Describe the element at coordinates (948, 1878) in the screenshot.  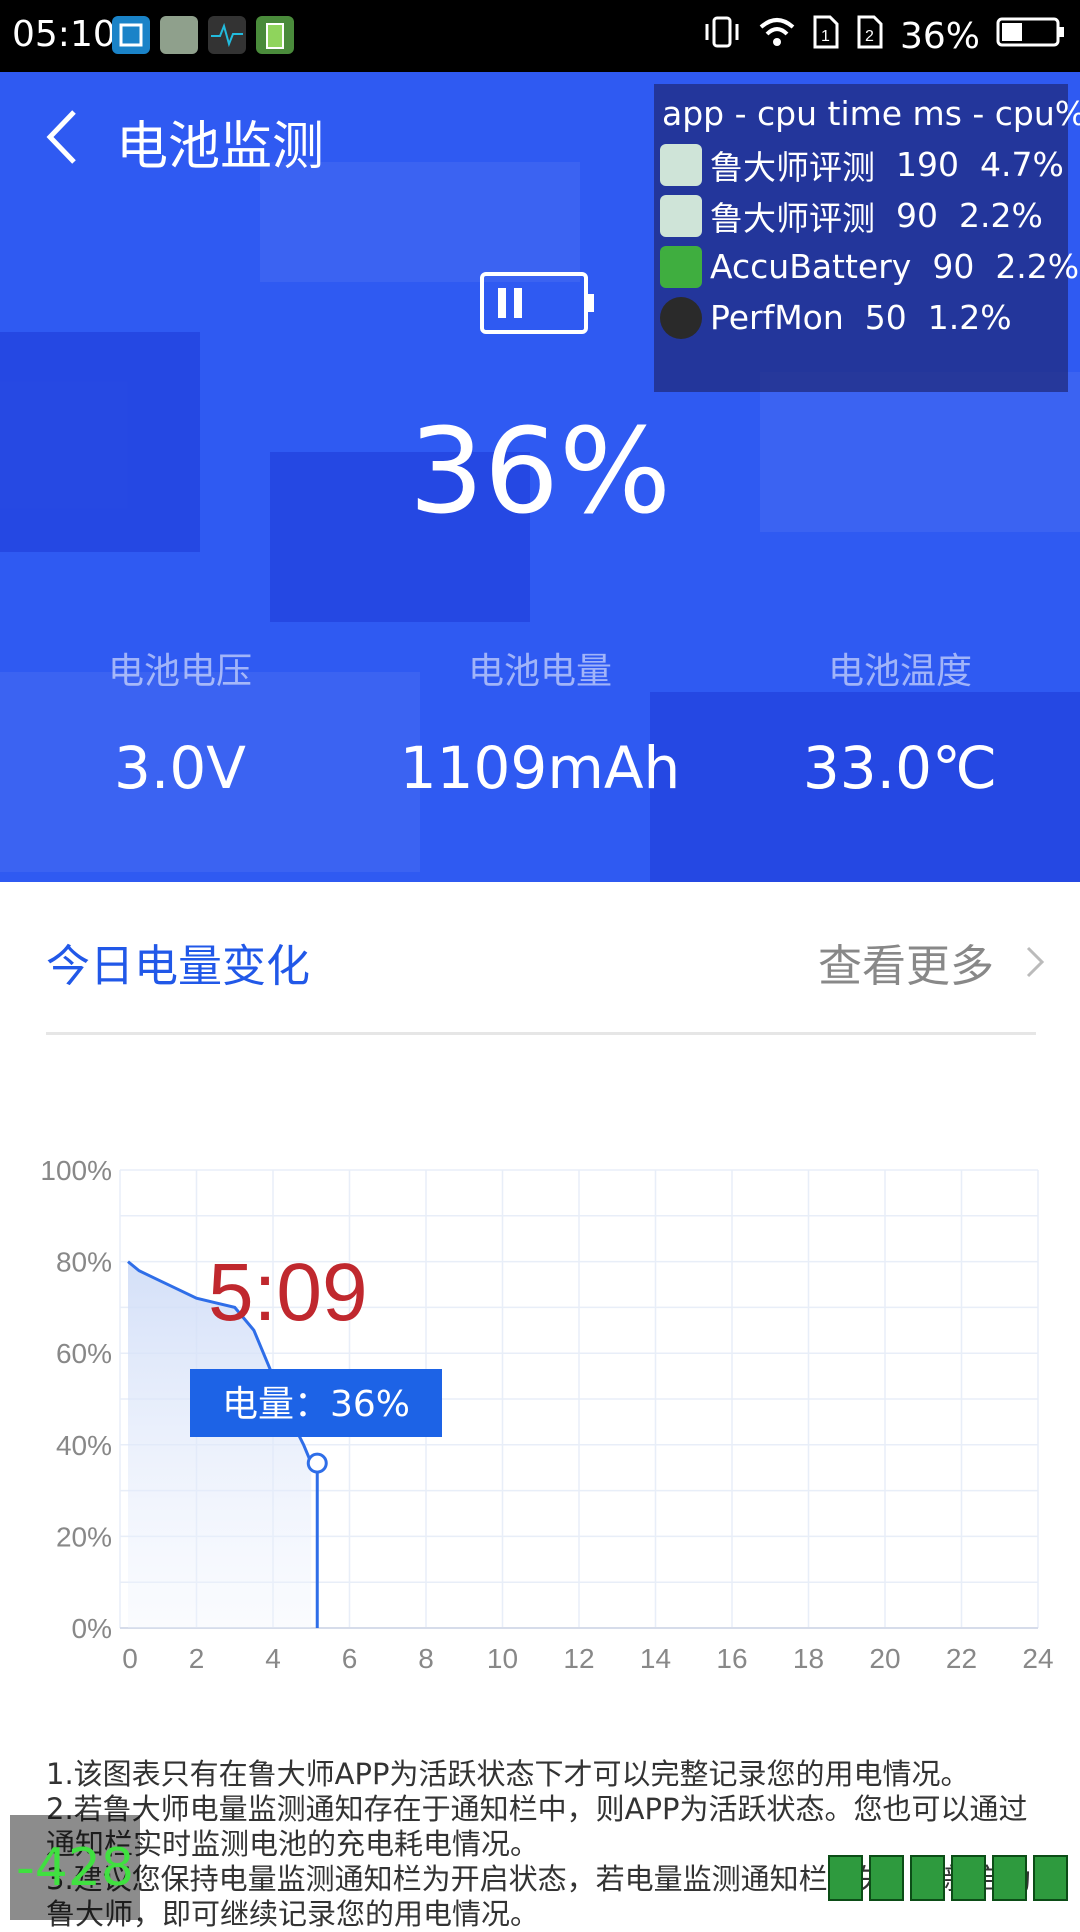
I see `perf-bars` at that location.